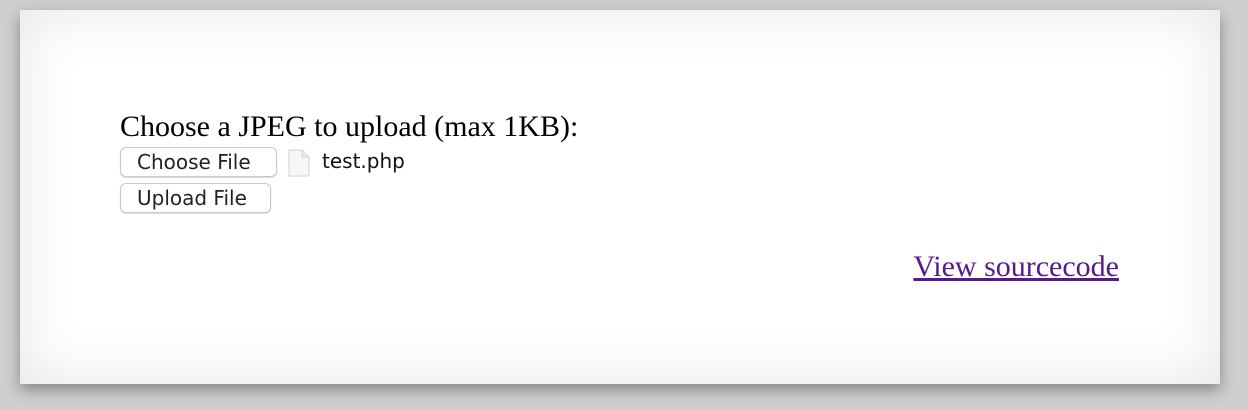 This screenshot has width=1248, height=410. Describe the element at coordinates (1016, 267) in the screenshot. I see `view-sourcecode-link: View sourcecode` at that location.